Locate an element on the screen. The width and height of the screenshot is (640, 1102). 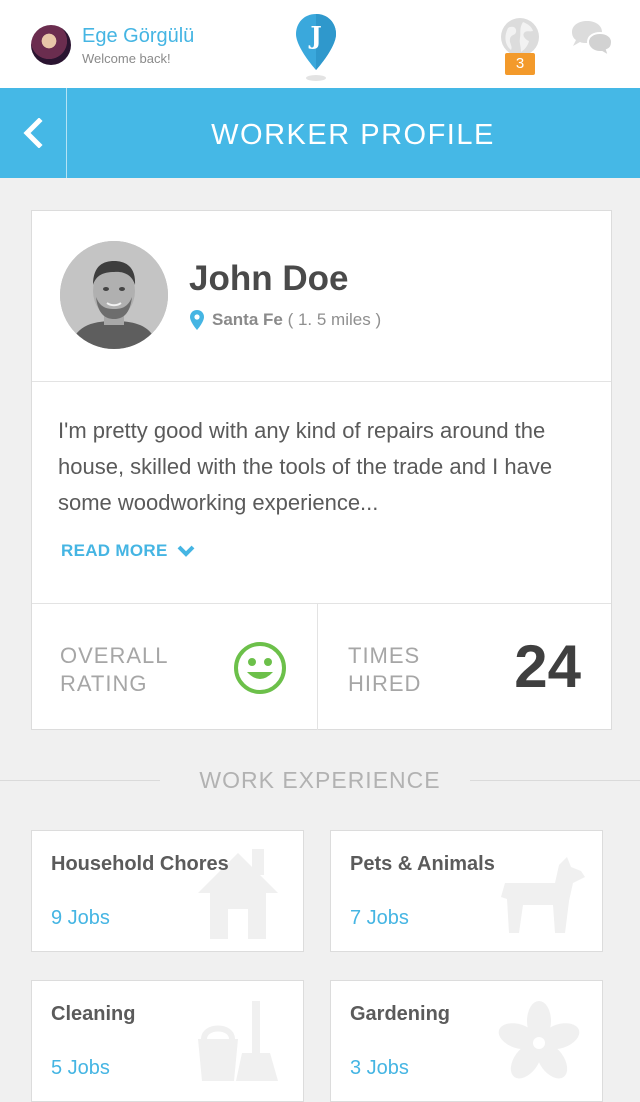
category-jobs: 5 Jobs is located at coordinates (80, 1068).